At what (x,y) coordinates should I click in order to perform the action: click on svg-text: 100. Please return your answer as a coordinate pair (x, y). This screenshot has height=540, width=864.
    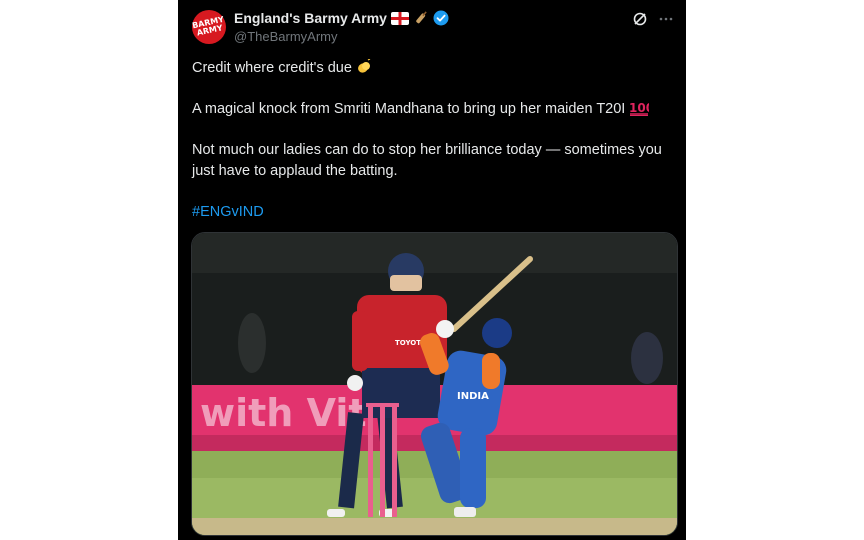
    Looking at the image, I should click on (639, 108).